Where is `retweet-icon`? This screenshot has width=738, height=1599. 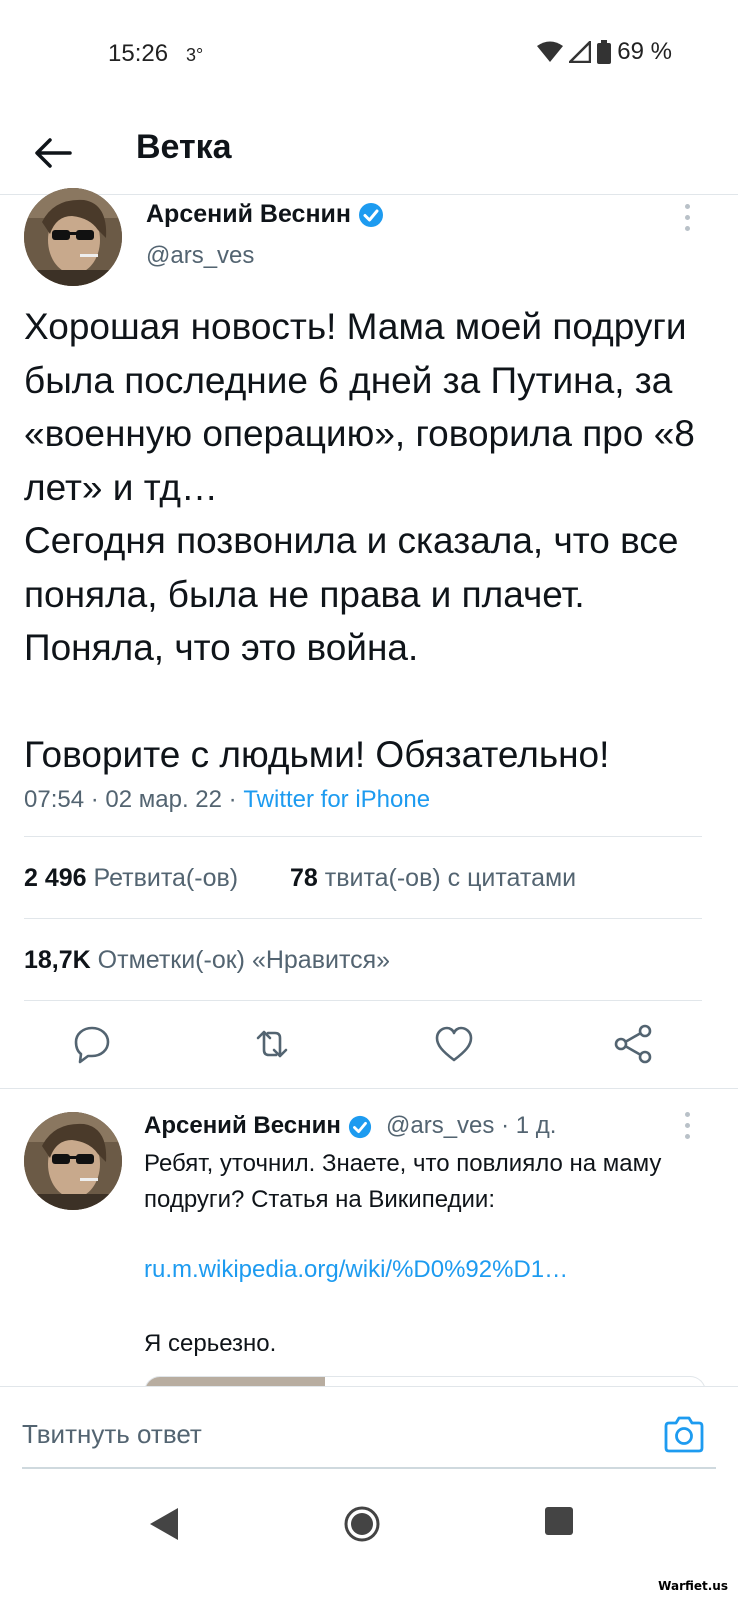 retweet-icon is located at coordinates (272, 1044).